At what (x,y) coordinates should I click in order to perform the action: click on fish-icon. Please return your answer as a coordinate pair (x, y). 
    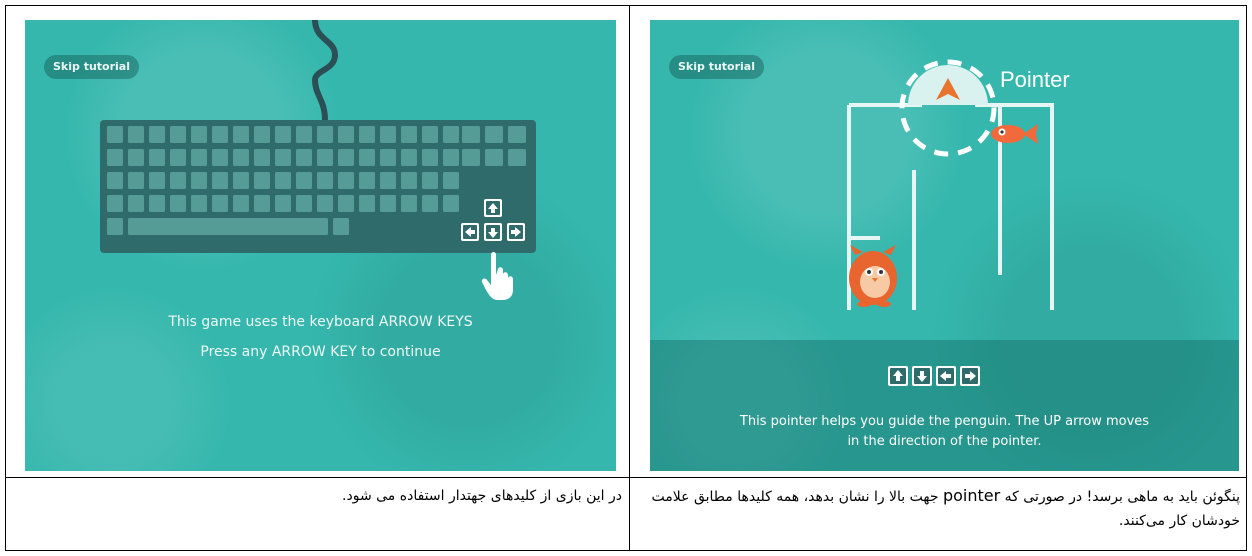
    Looking at the image, I should click on (1014, 134).